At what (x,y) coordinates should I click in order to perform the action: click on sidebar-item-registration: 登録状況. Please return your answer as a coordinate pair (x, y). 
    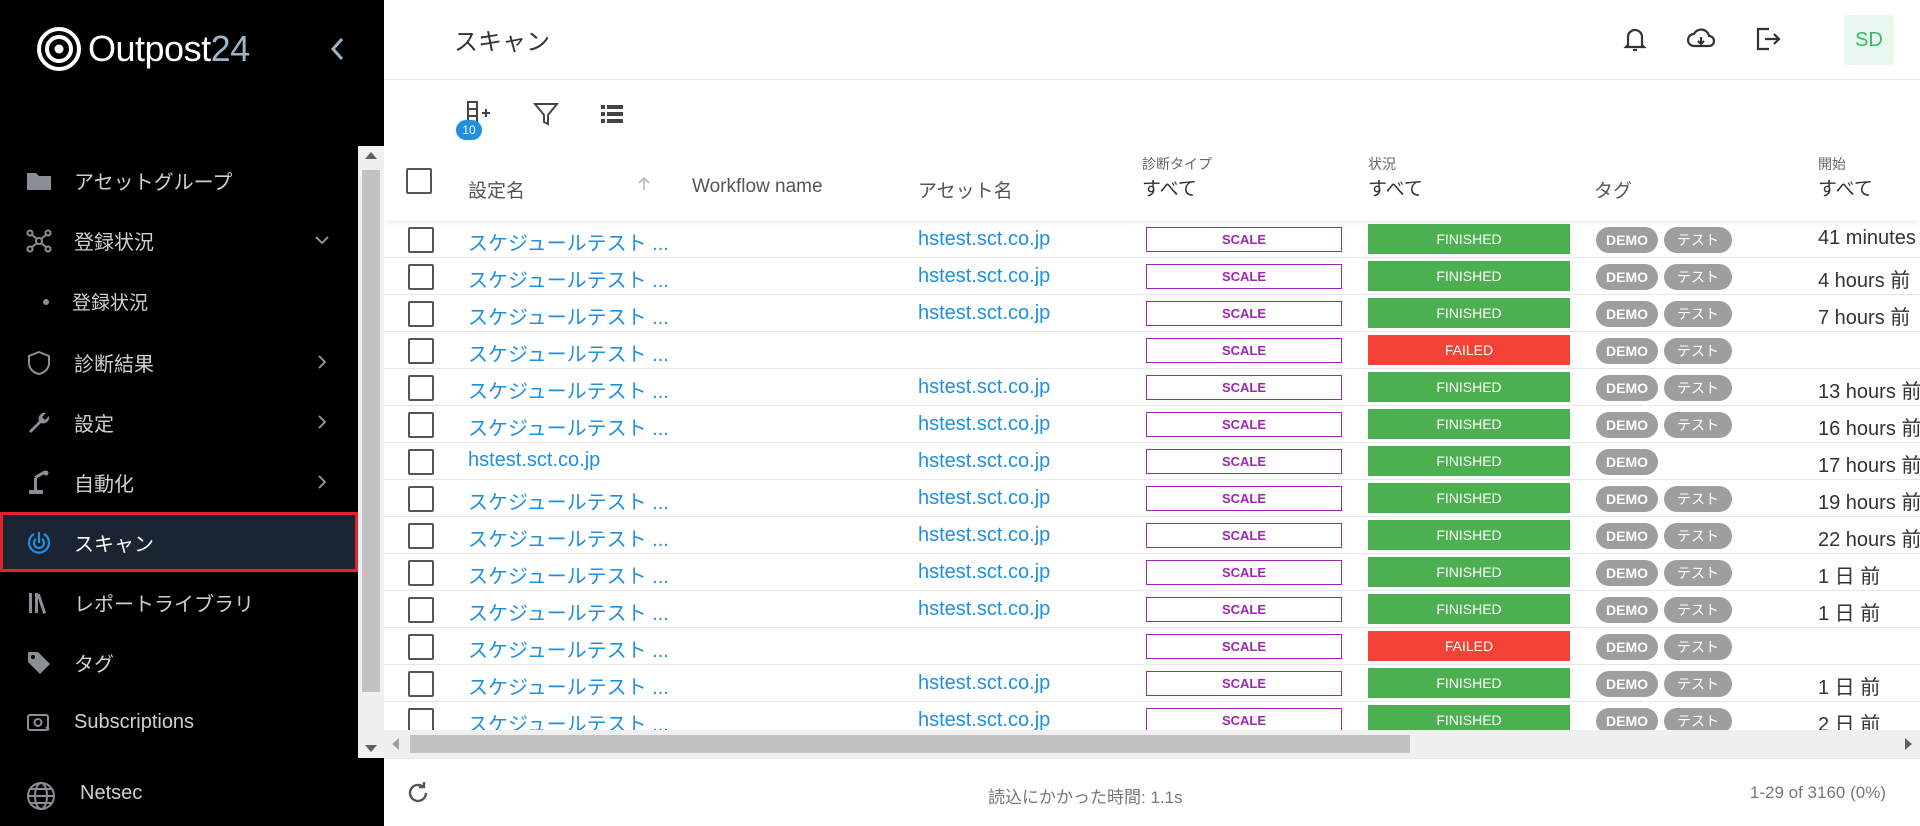
    Looking at the image, I should click on (192, 240).